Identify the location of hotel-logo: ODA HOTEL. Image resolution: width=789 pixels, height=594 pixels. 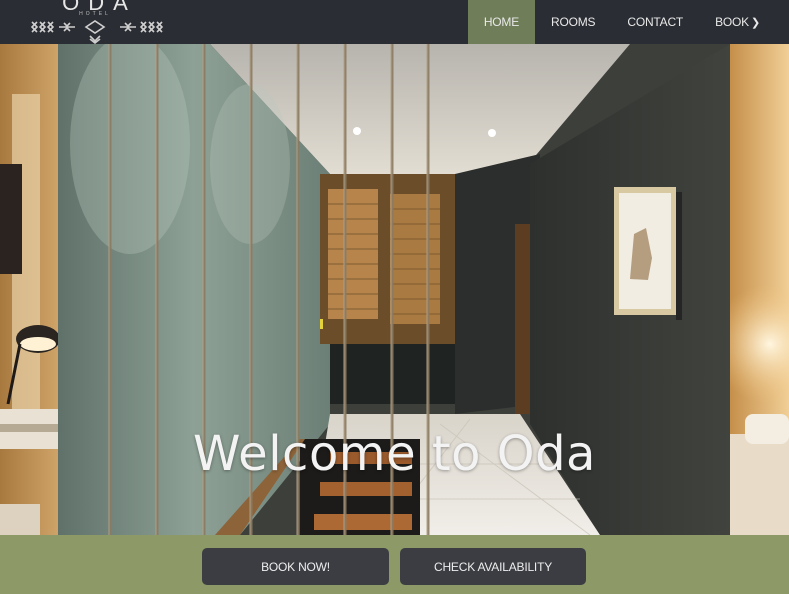
(95, 22).